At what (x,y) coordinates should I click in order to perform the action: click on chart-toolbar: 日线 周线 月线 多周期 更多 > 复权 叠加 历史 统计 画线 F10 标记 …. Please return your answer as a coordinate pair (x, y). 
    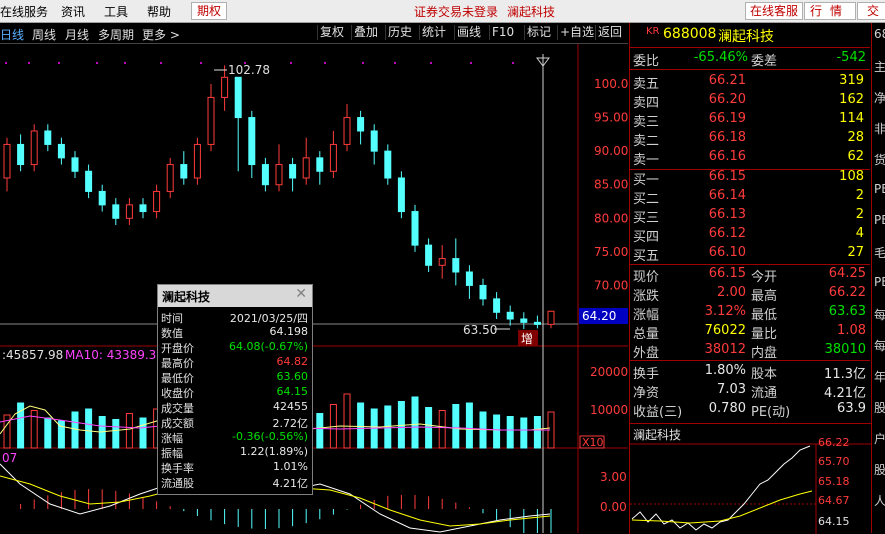
    Looking at the image, I should click on (314, 33).